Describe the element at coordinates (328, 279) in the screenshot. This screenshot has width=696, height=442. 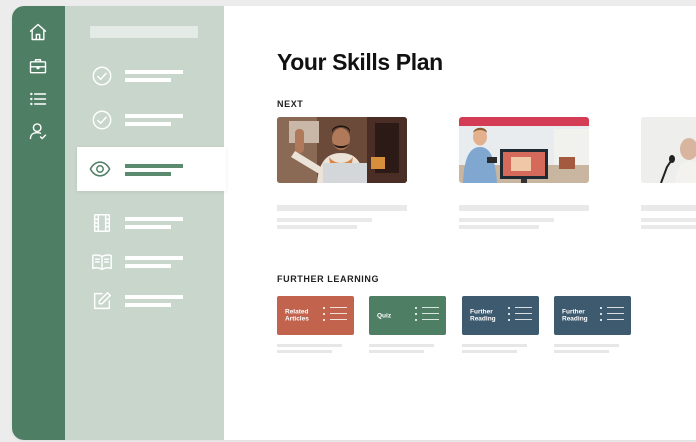
I see `further-learning-section-label: FURTHER LEARNING` at that location.